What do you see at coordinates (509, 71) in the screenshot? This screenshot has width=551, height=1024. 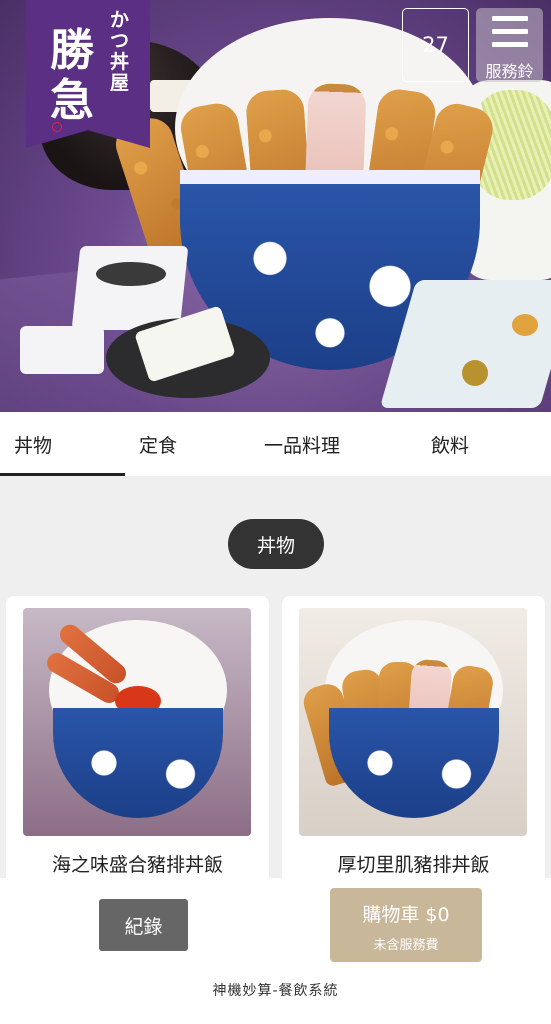 I see `service-bell-label: 服務鈴` at bounding box center [509, 71].